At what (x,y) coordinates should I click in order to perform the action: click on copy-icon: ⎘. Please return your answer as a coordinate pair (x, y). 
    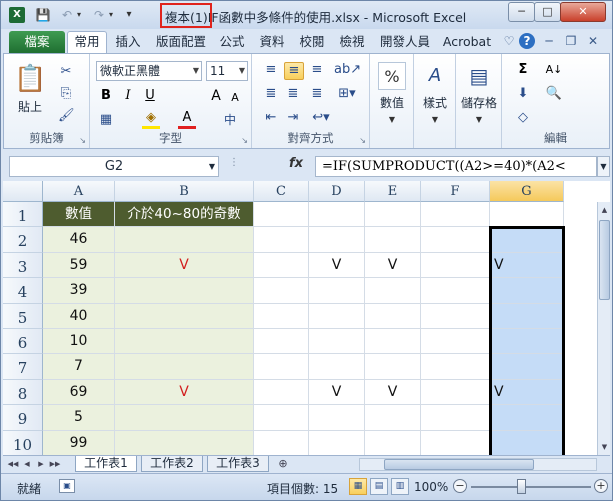
    Looking at the image, I should click on (66, 94).